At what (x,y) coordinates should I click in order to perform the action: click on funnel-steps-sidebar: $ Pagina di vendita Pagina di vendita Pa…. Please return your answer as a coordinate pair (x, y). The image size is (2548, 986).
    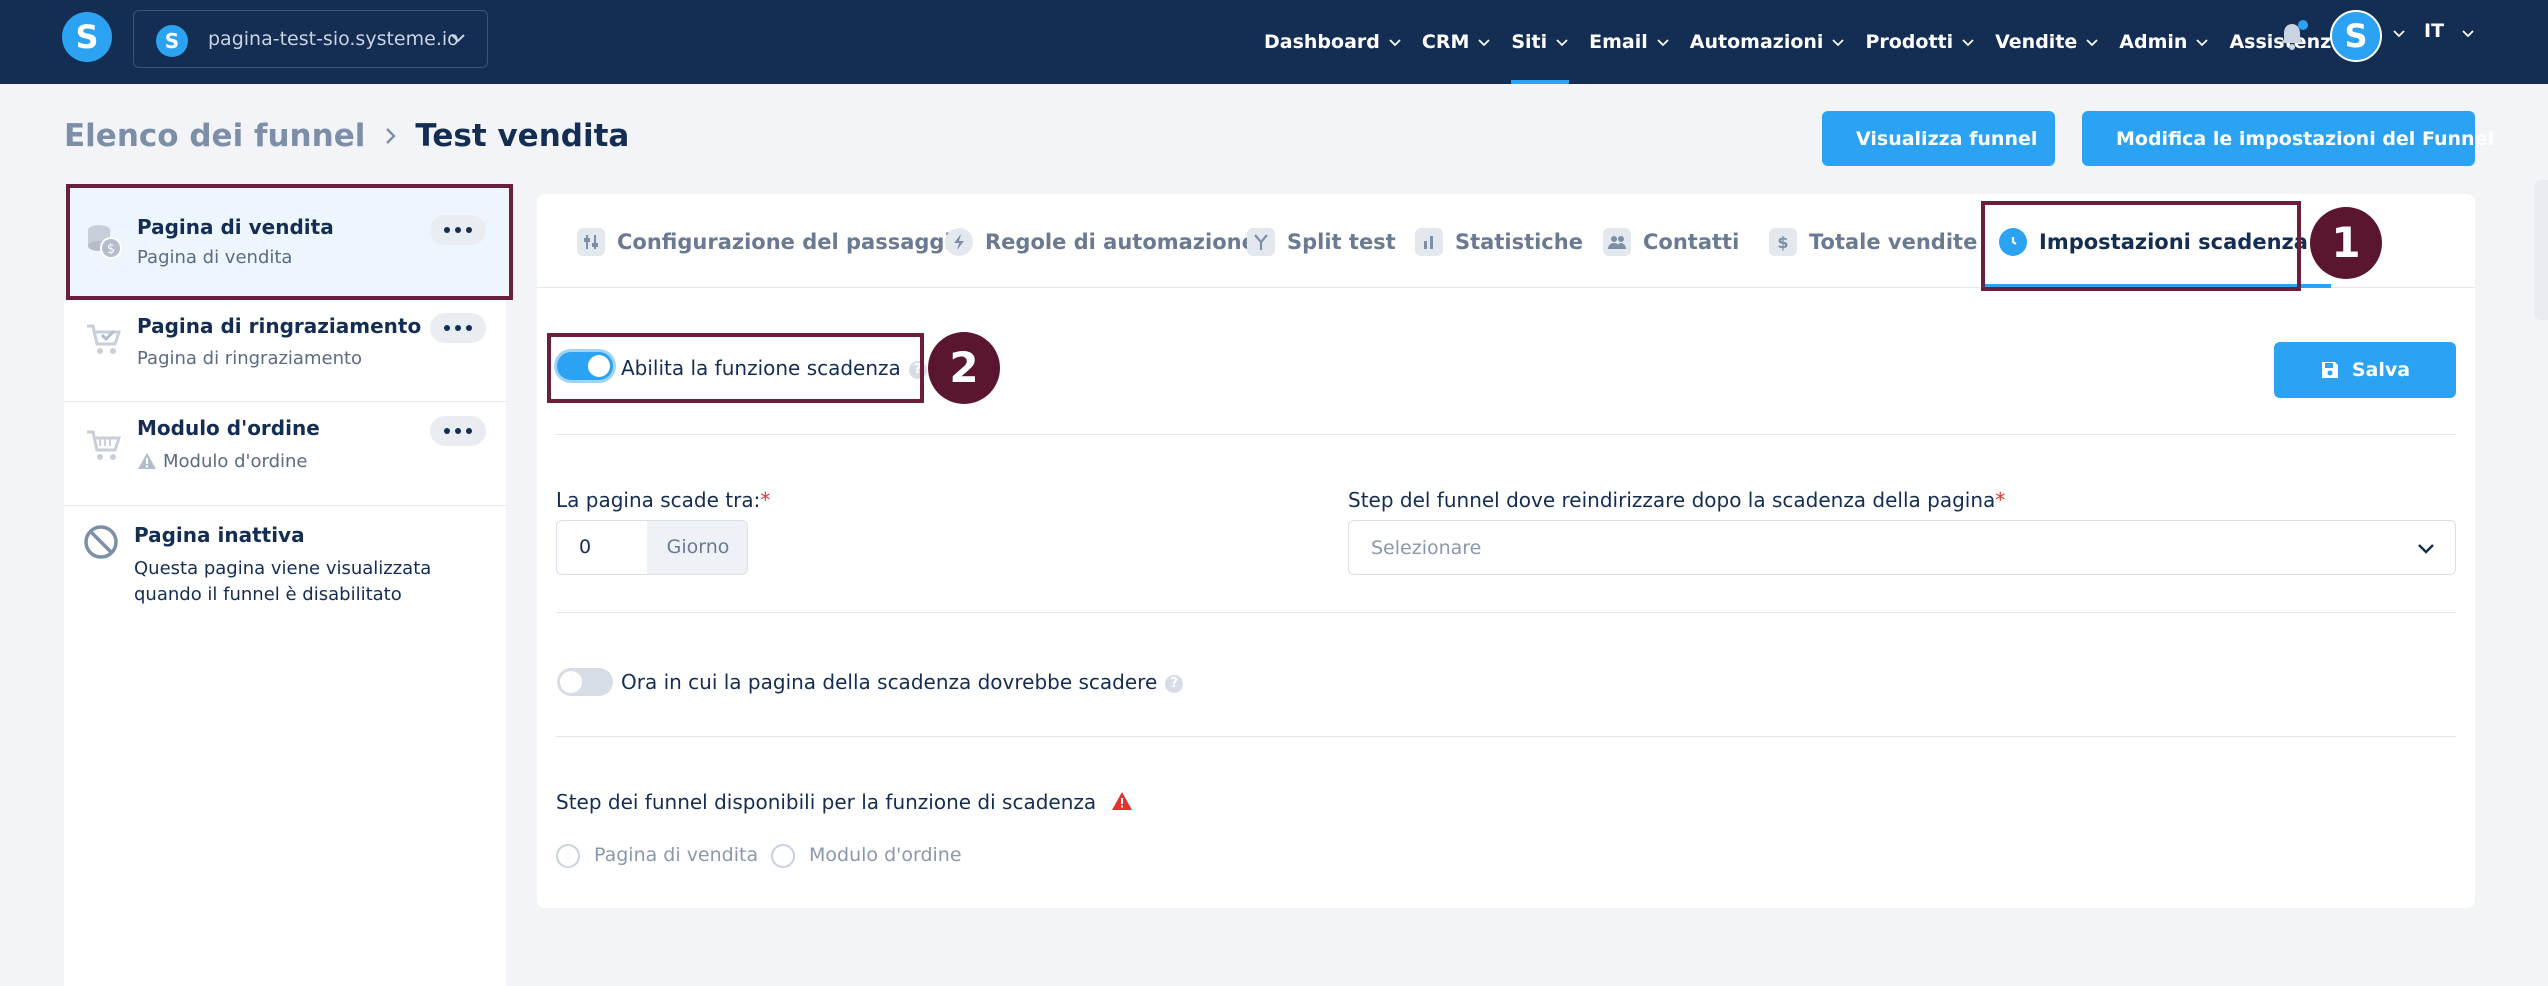
    Looking at the image, I should click on (285, 584).